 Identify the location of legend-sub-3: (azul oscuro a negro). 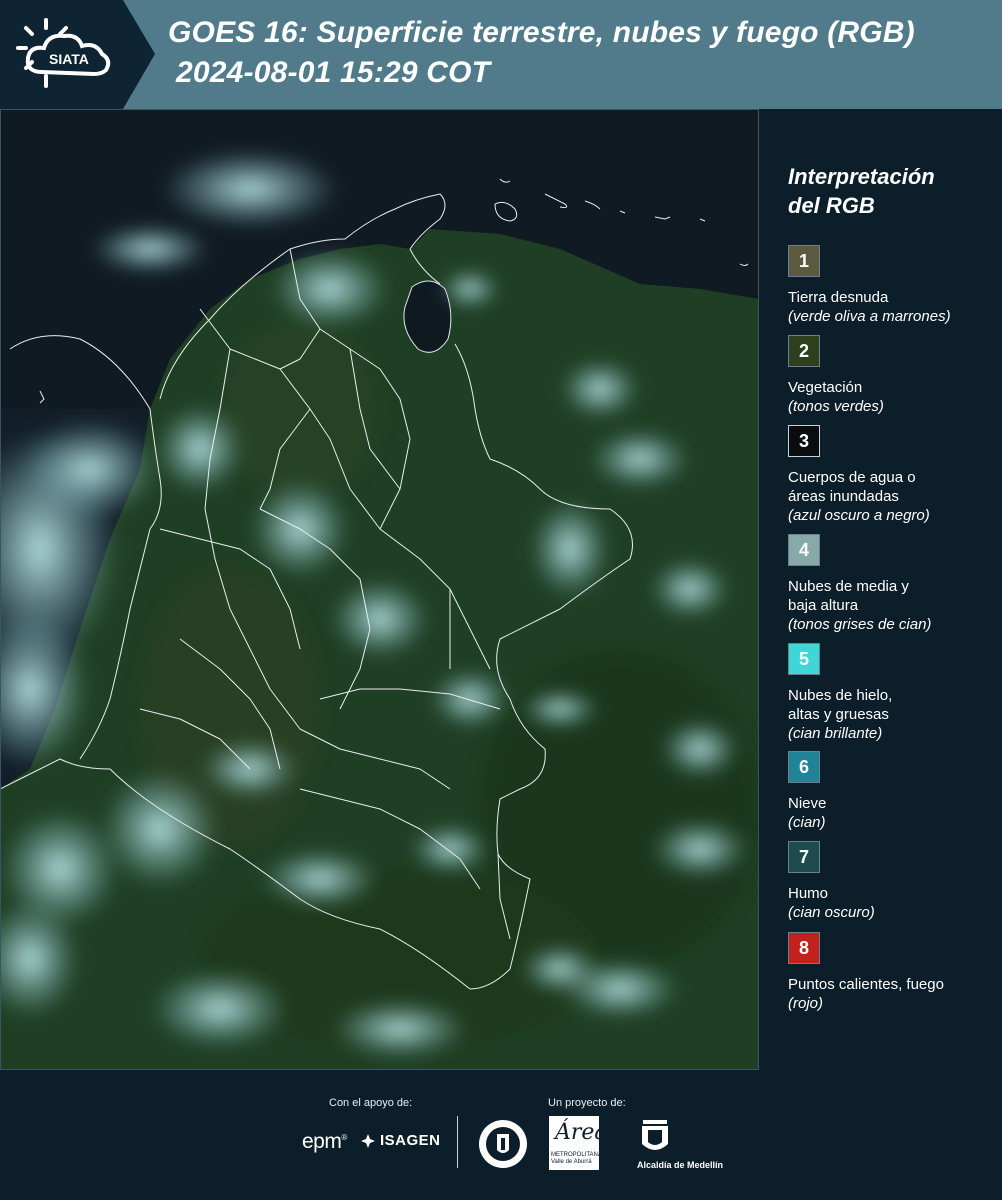
(859, 515).